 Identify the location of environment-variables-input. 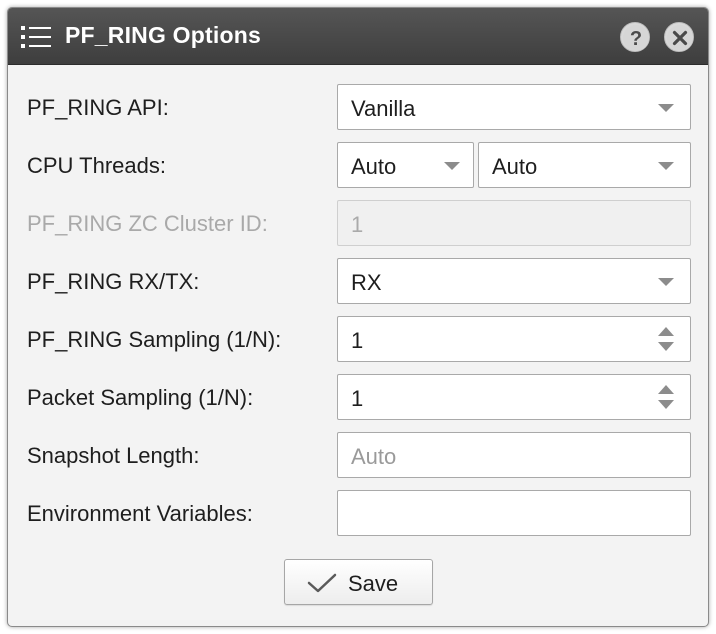
(514, 513).